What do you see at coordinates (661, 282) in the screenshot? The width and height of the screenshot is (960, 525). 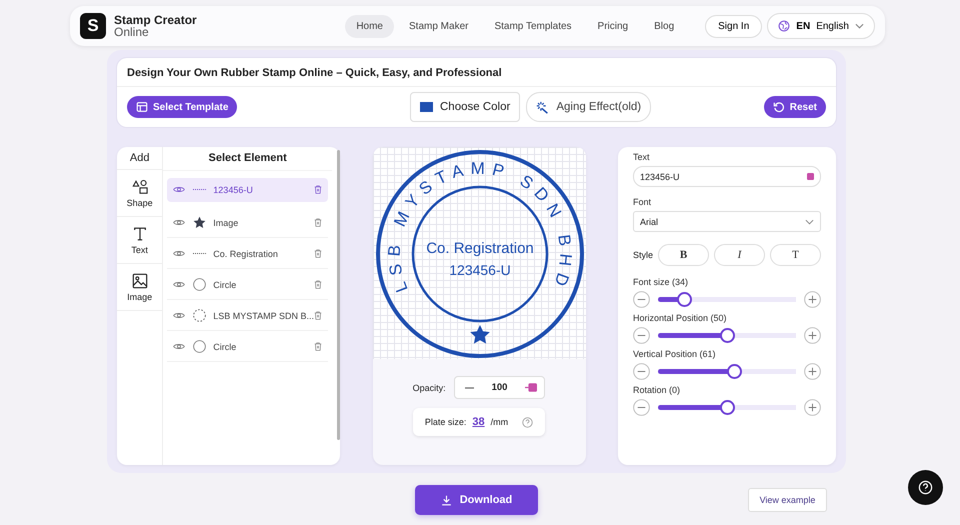 I see `slider-label: Font size (34)` at bounding box center [661, 282].